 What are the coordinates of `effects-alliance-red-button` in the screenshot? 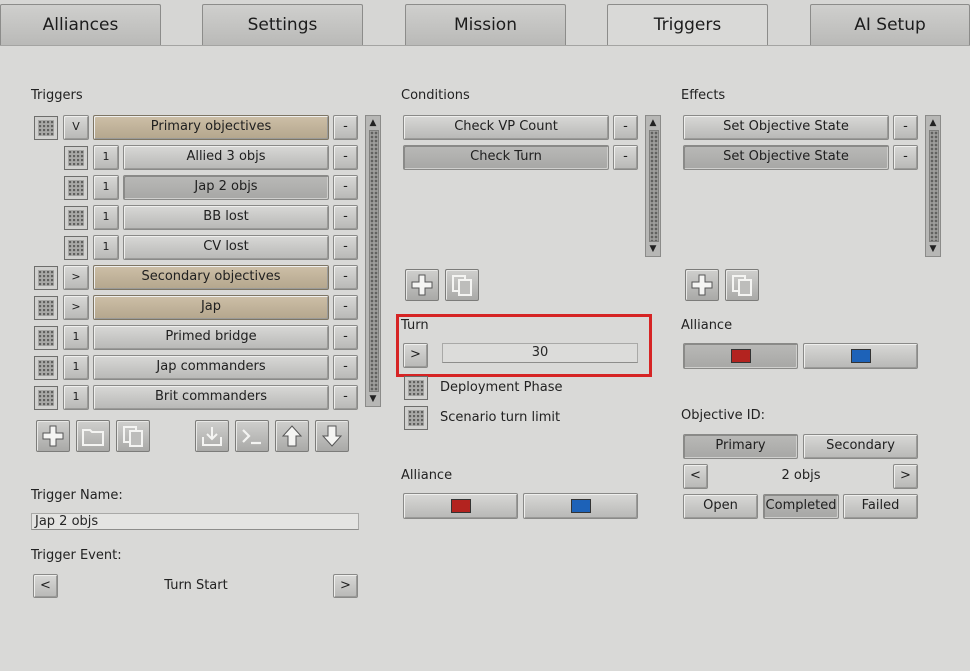 It's located at (740, 356).